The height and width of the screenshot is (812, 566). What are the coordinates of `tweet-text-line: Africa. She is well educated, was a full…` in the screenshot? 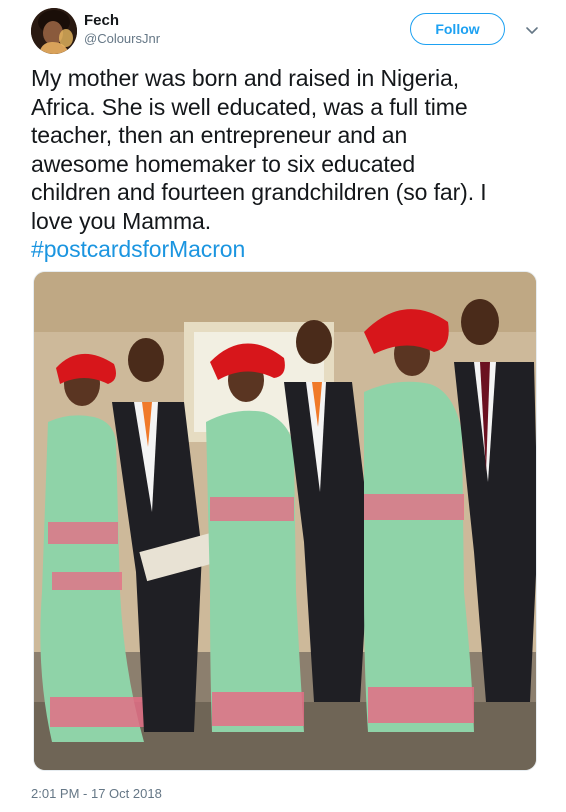 It's located at (249, 106).